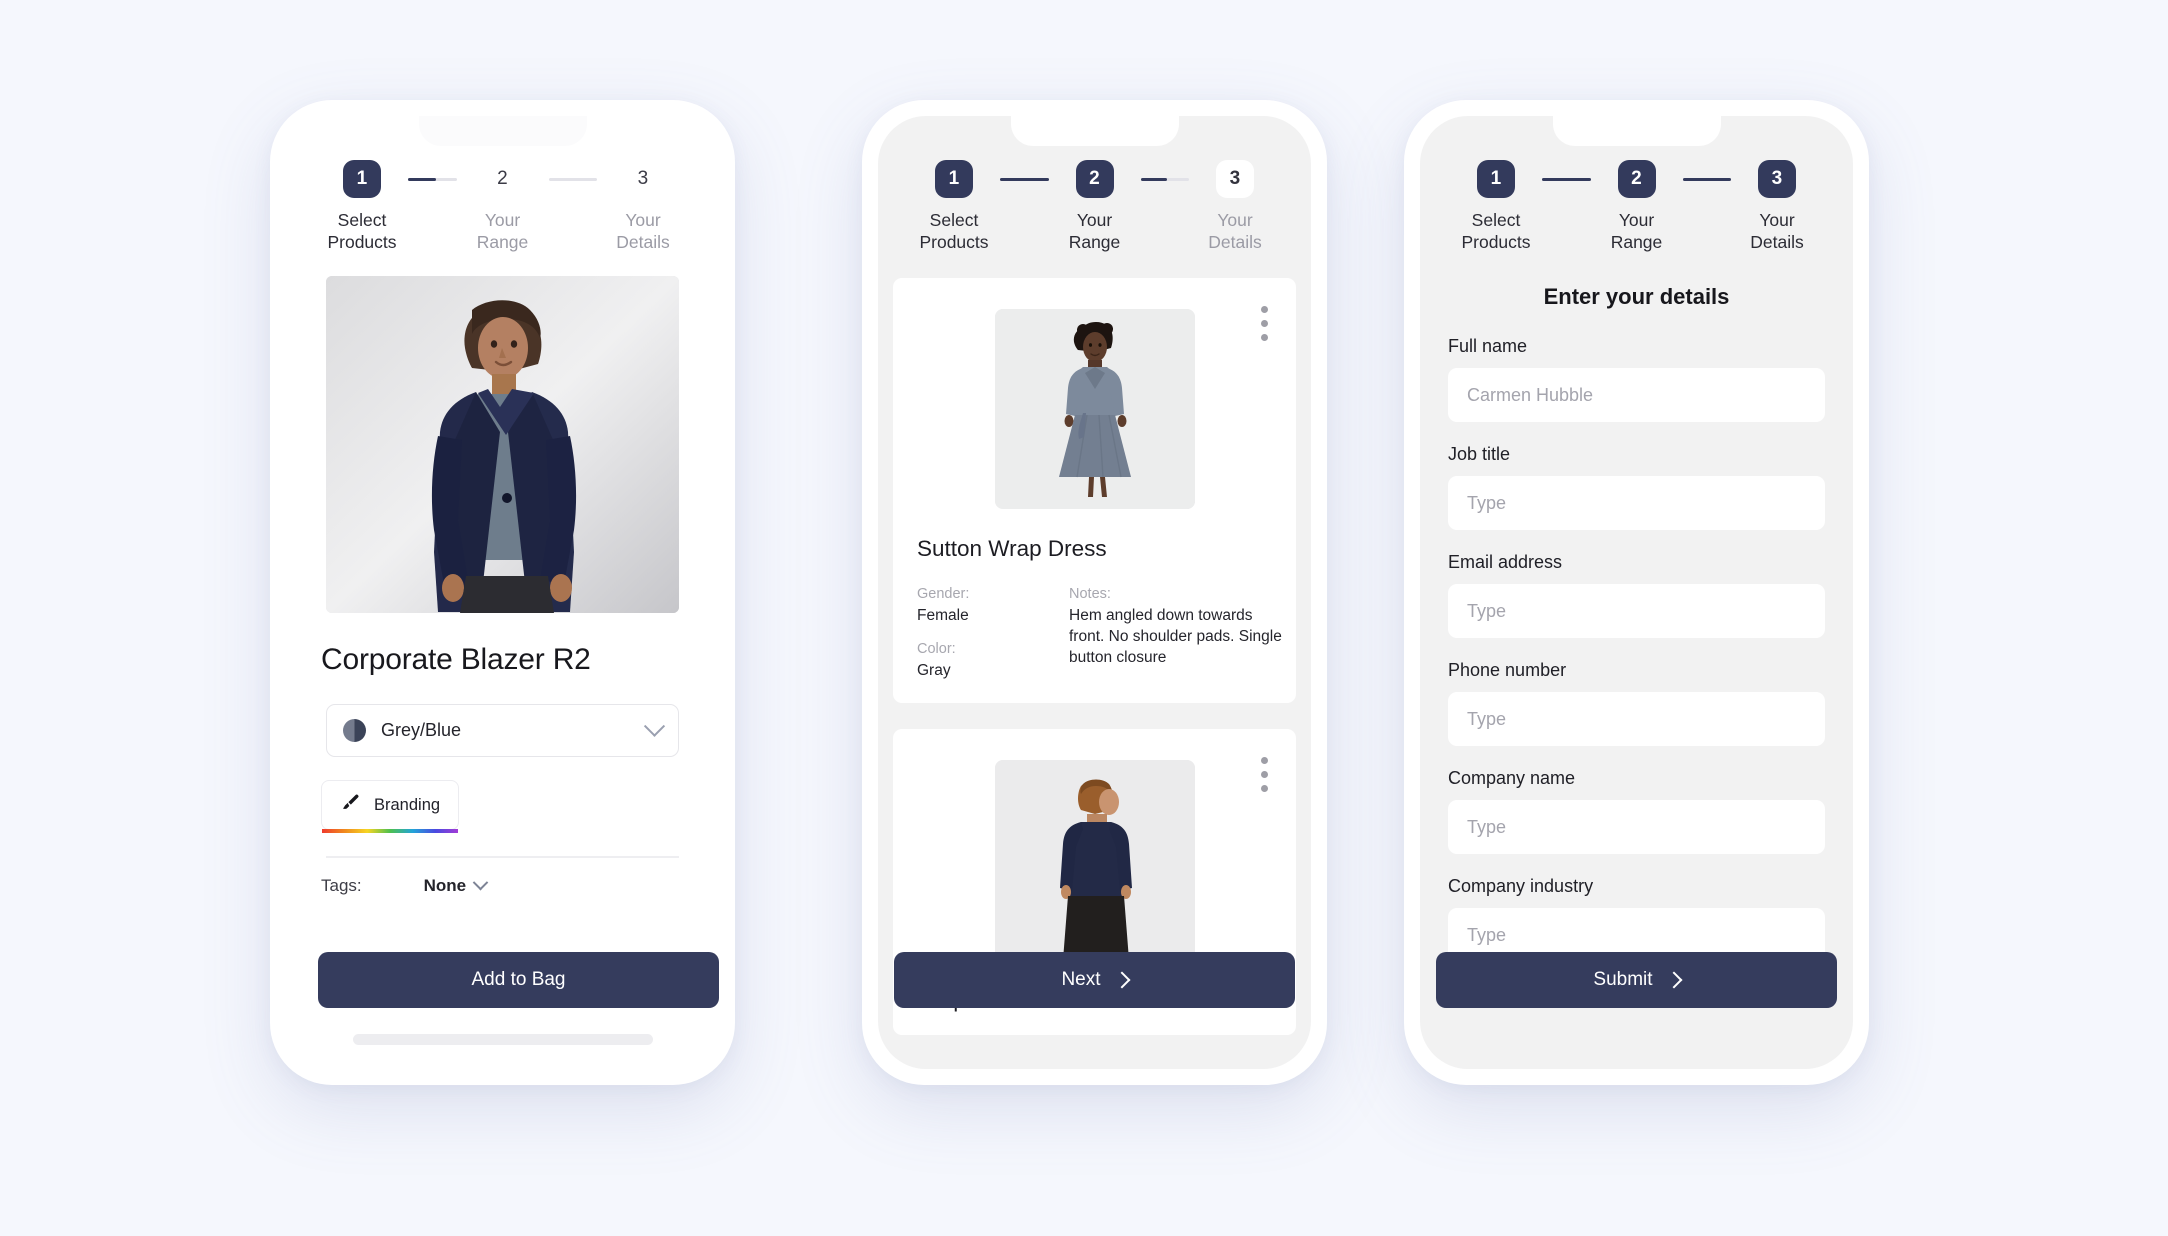  Describe the element at coordinates (972, 632) in the screenshot. I see `spec-col-left: Gender: Female Color: Gray` at that location.